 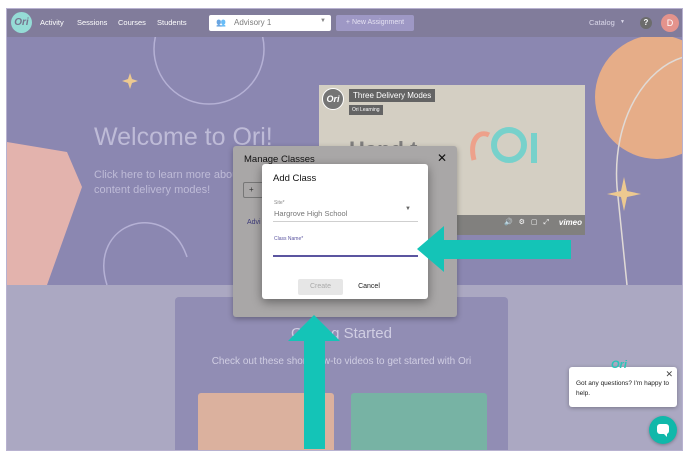 What do you see at coordinates (279, 203) in the screenshot?
I see `site-field-label: Site*` at bounding box center [279, 203].